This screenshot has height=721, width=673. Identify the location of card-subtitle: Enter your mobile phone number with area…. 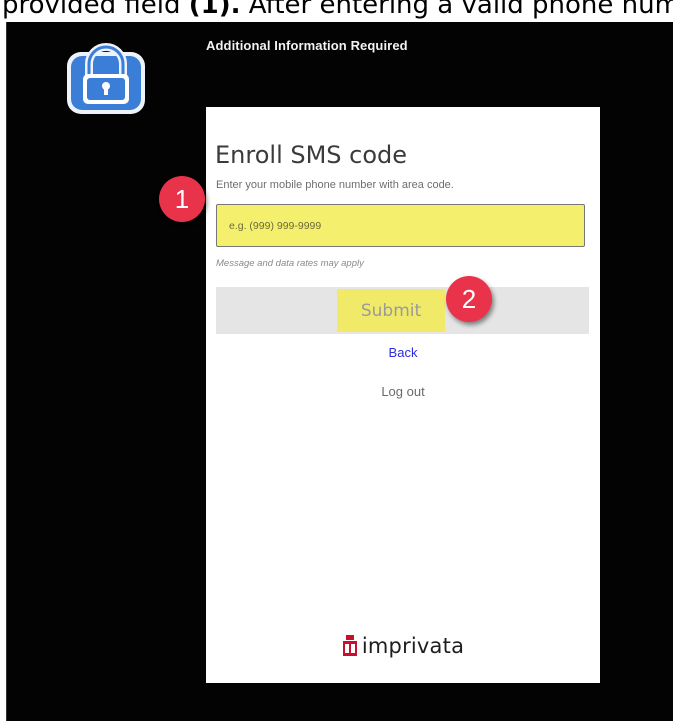
(335, 185).